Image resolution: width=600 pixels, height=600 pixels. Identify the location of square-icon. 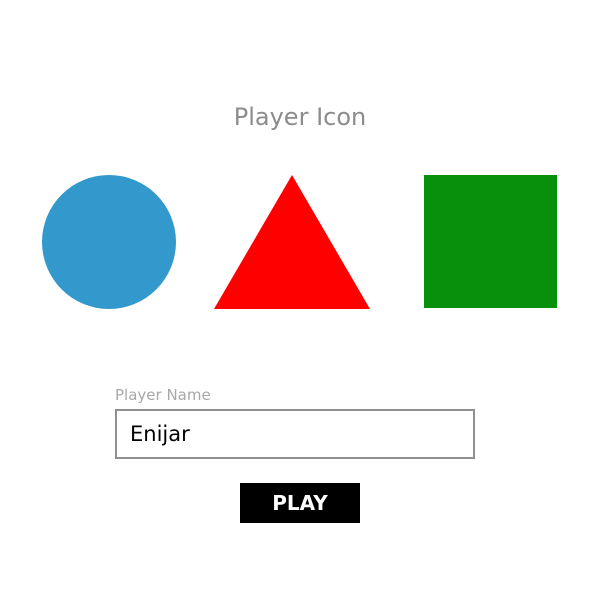
(490, 241).